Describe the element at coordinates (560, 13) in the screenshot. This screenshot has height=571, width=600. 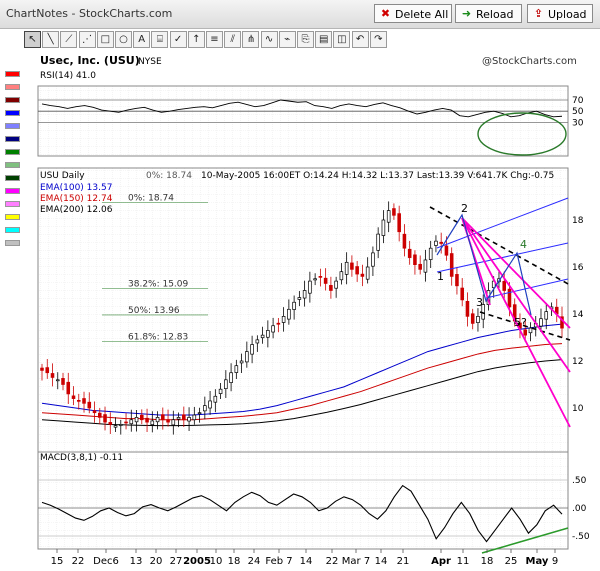
I see `upload-button: ⇪ Upload` at that location.